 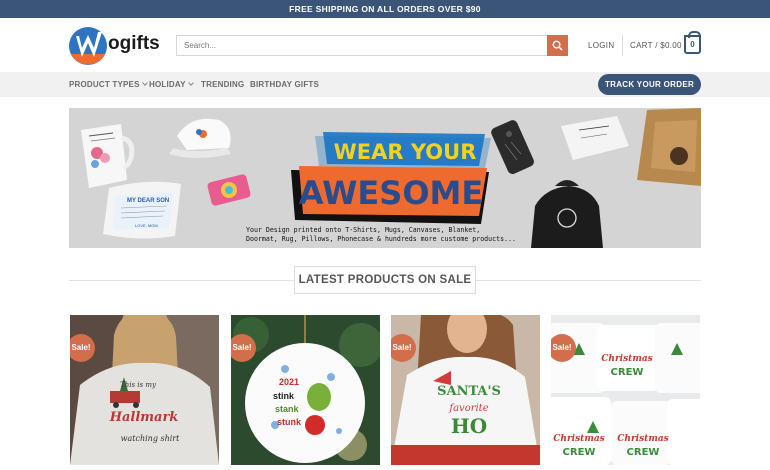 What do you see at coordinates (469, 426) in the screenshot?
I see `product-print-text: HO` at bounding box center [469, 426].